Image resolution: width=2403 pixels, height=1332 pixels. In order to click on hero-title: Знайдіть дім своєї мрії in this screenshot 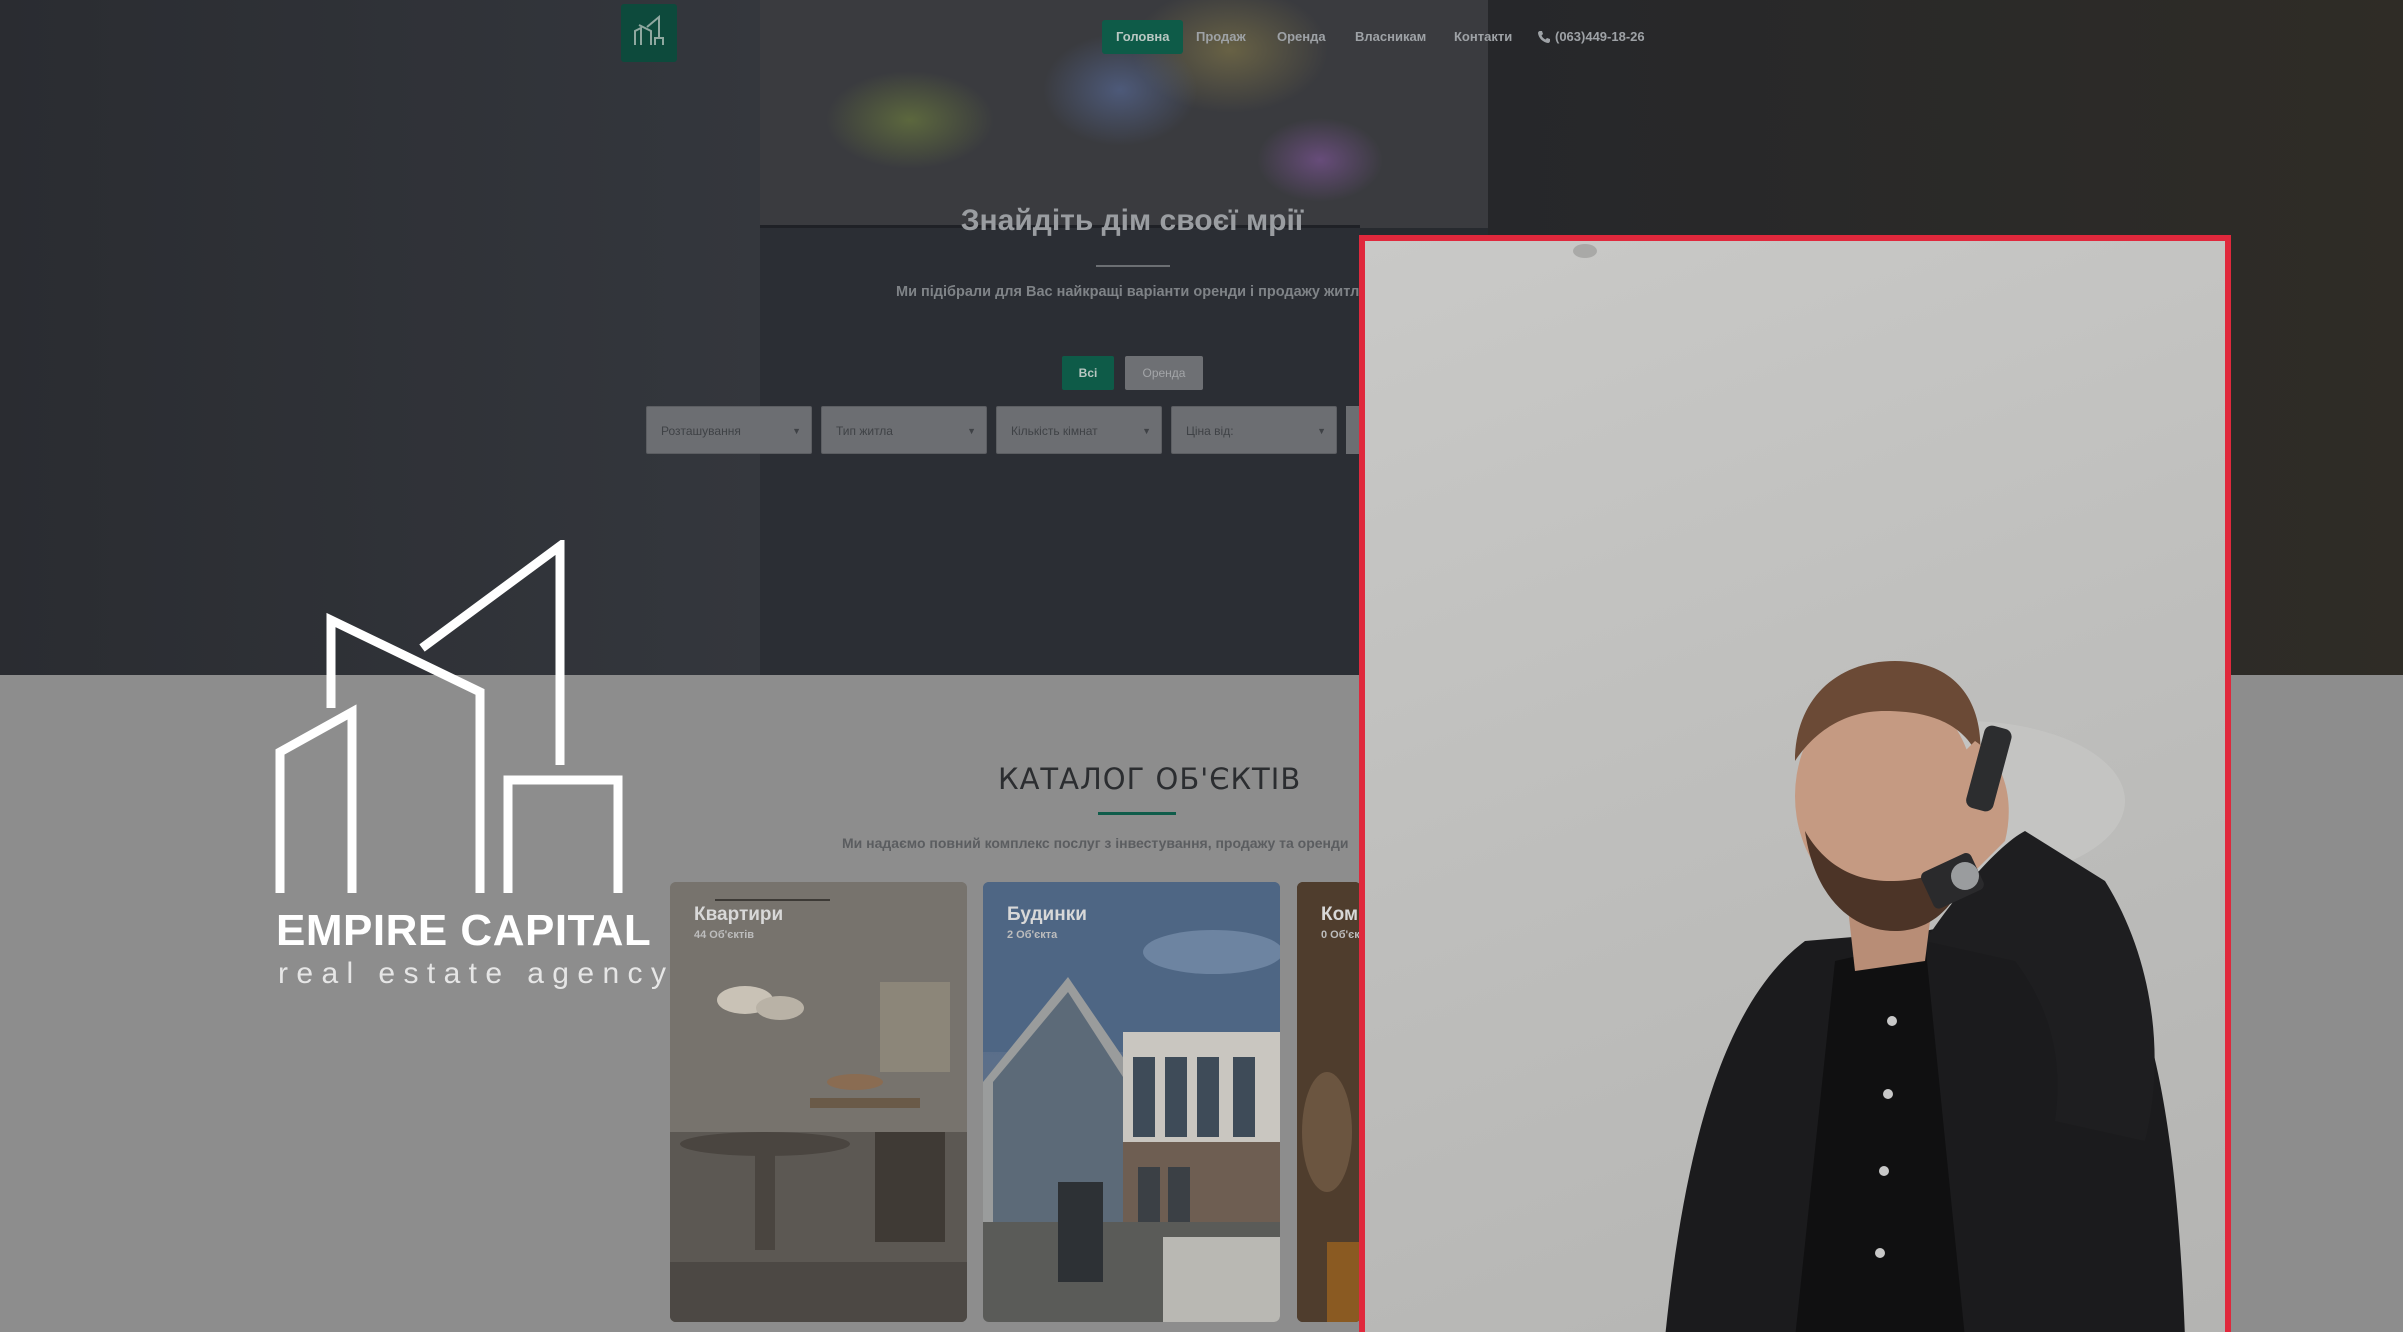, I will do `click(1132, 220)`.